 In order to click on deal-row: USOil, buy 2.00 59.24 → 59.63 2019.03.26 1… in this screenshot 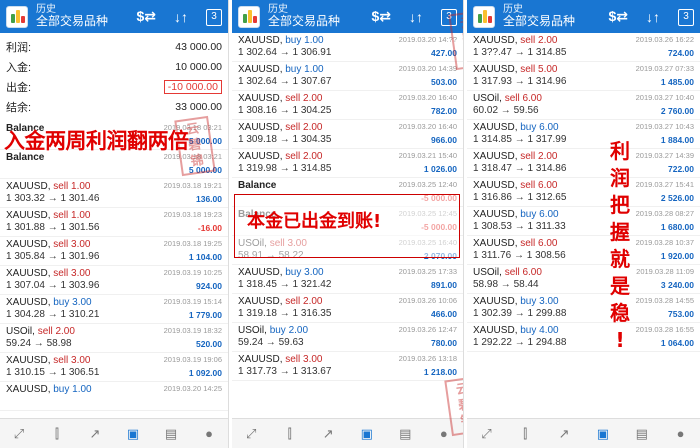, I will do `click(347, 337)`.